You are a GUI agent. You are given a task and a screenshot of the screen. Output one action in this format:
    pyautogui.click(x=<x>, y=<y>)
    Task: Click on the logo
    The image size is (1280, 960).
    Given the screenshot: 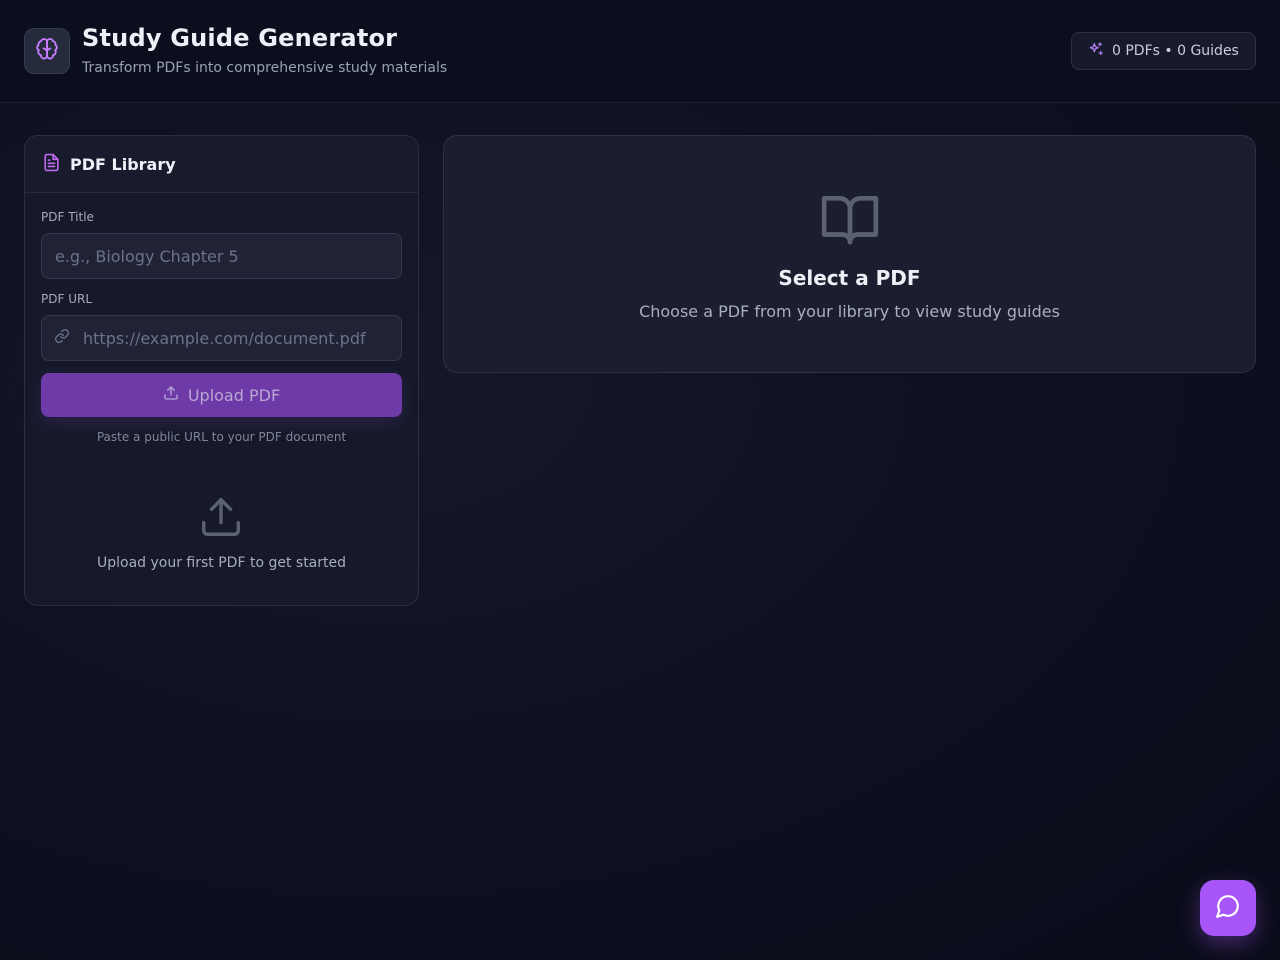 What is the action you would take?
    pyautogui.click(x=47, y=51)
    